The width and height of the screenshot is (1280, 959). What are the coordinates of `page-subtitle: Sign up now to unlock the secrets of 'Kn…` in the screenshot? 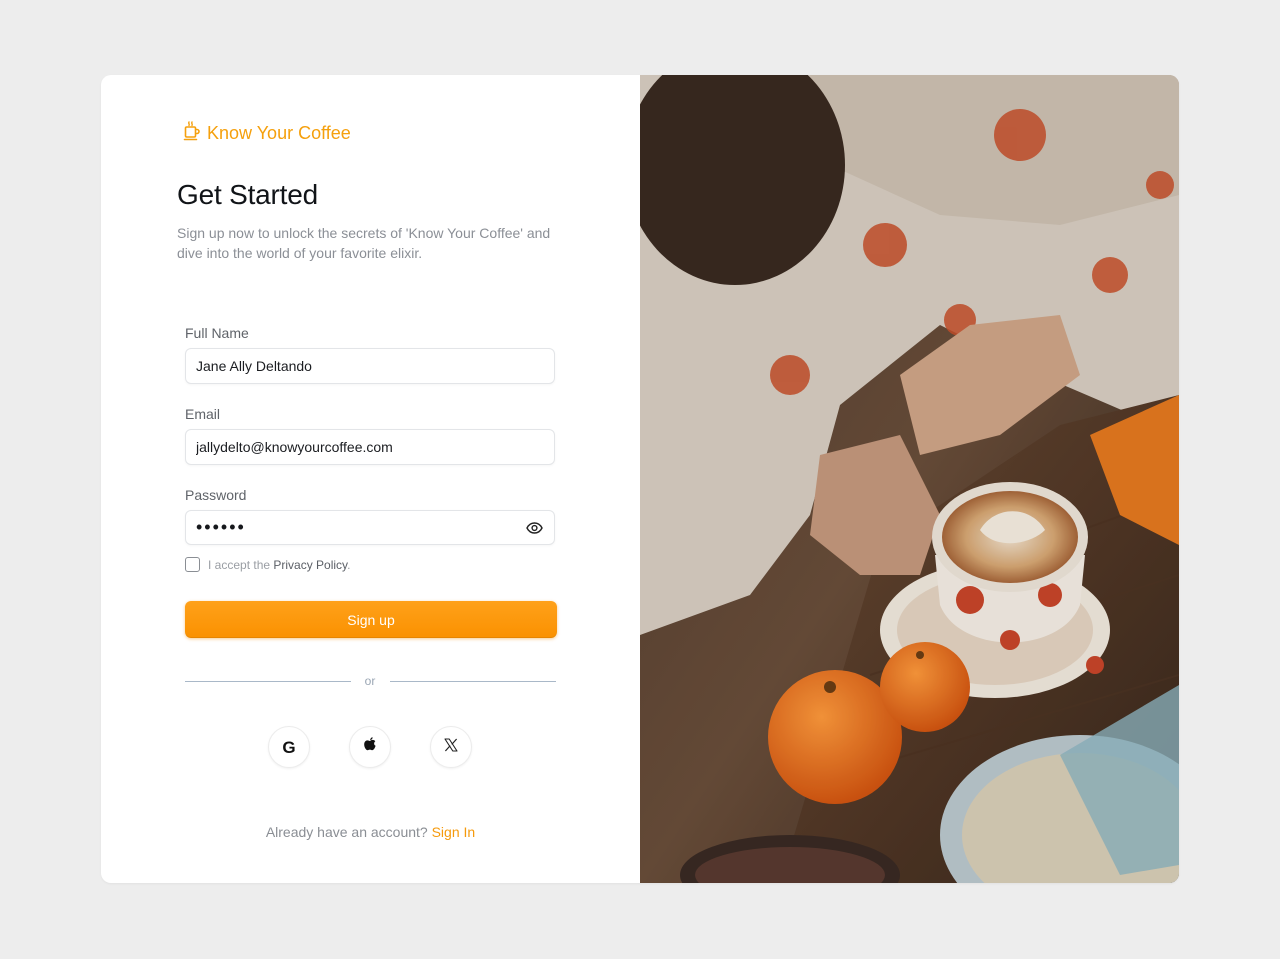 It's located at (364, 243).